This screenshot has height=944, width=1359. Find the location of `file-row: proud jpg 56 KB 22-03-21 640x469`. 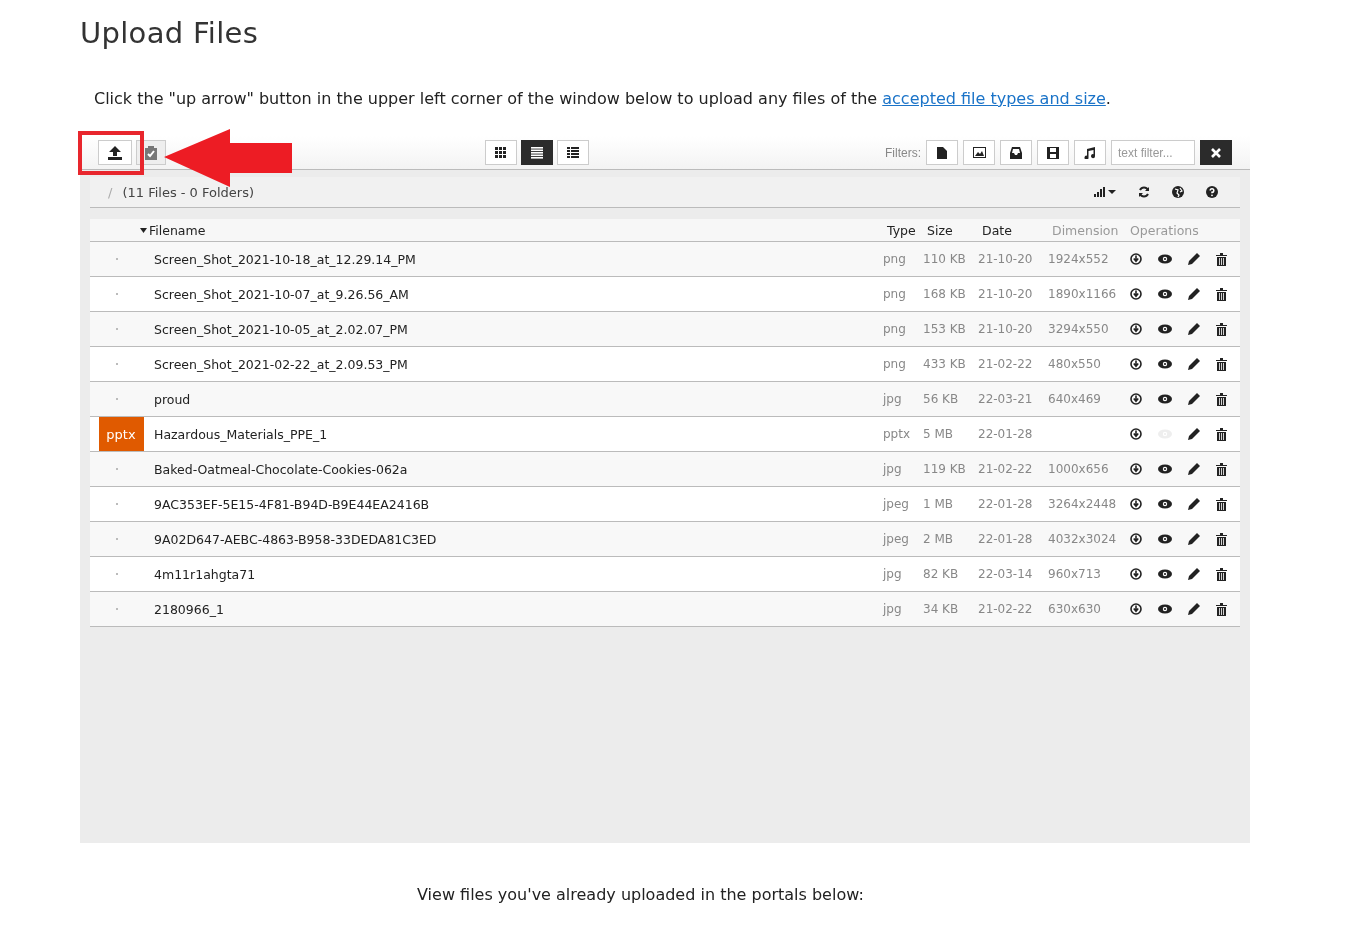

file-row: proud jpg 56 KB 22-03-21 640x469 is located at coordinates (665, 399).